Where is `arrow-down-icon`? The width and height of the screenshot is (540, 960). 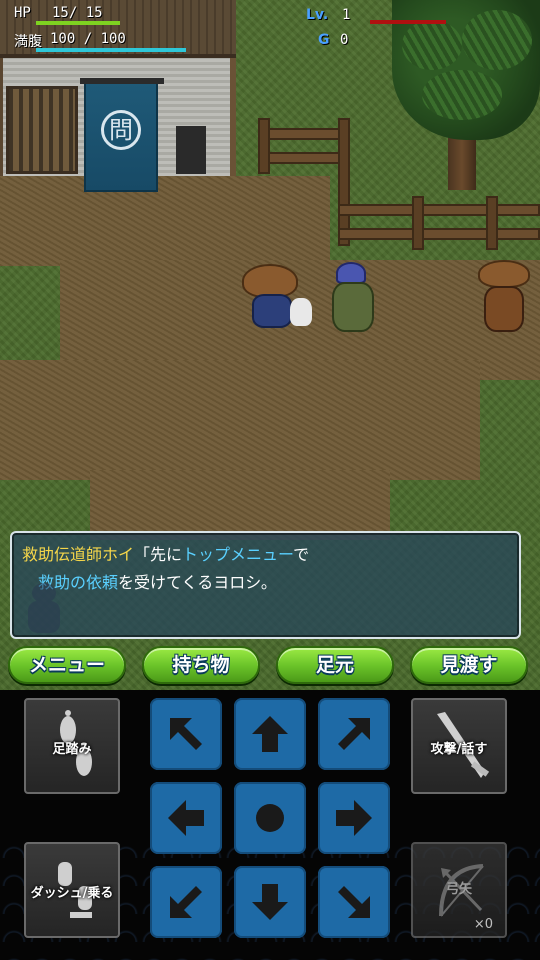
arrow-down-icon is located at coordinates (270, 902).